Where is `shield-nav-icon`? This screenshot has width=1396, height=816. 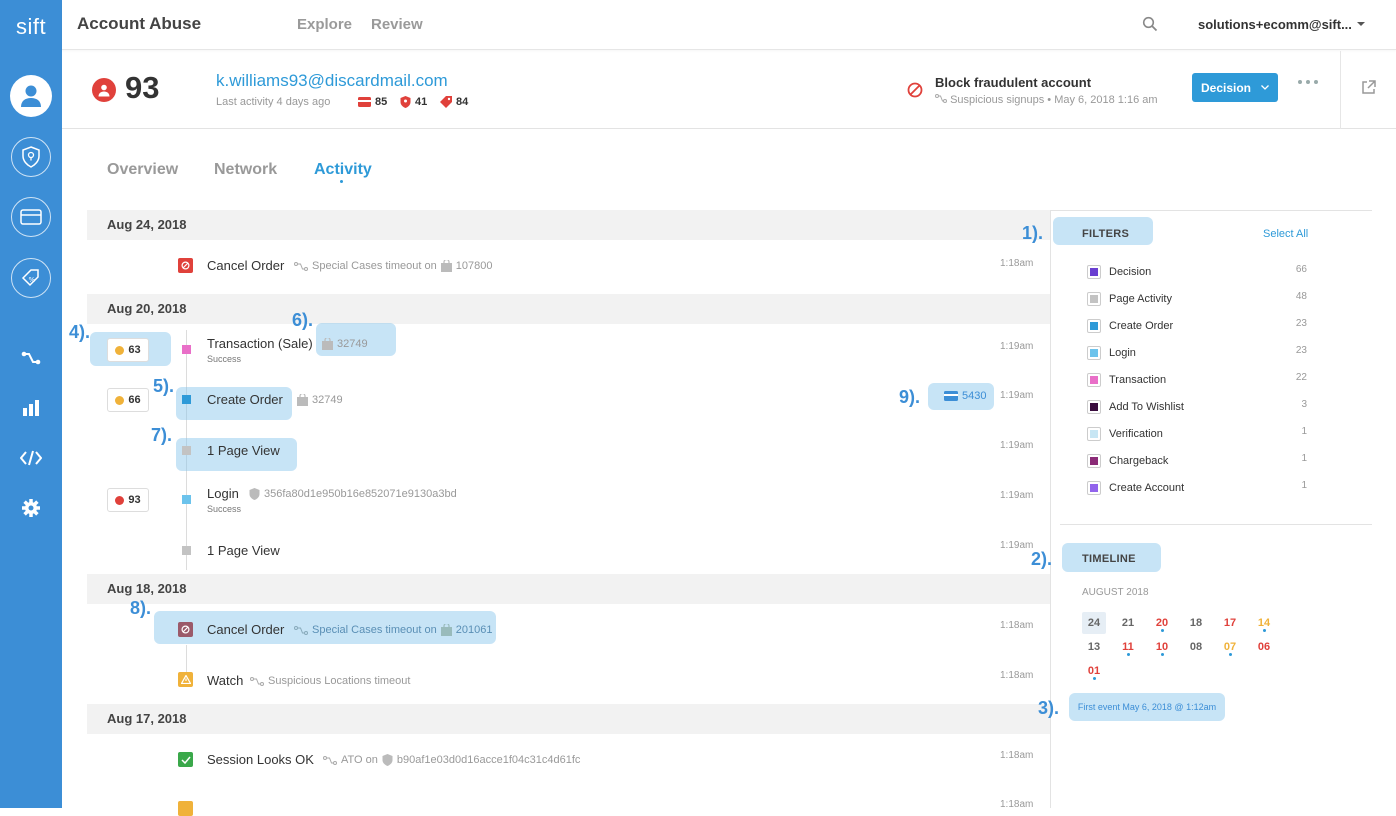
shield-nav-icon is located at coordinates (31, 157).